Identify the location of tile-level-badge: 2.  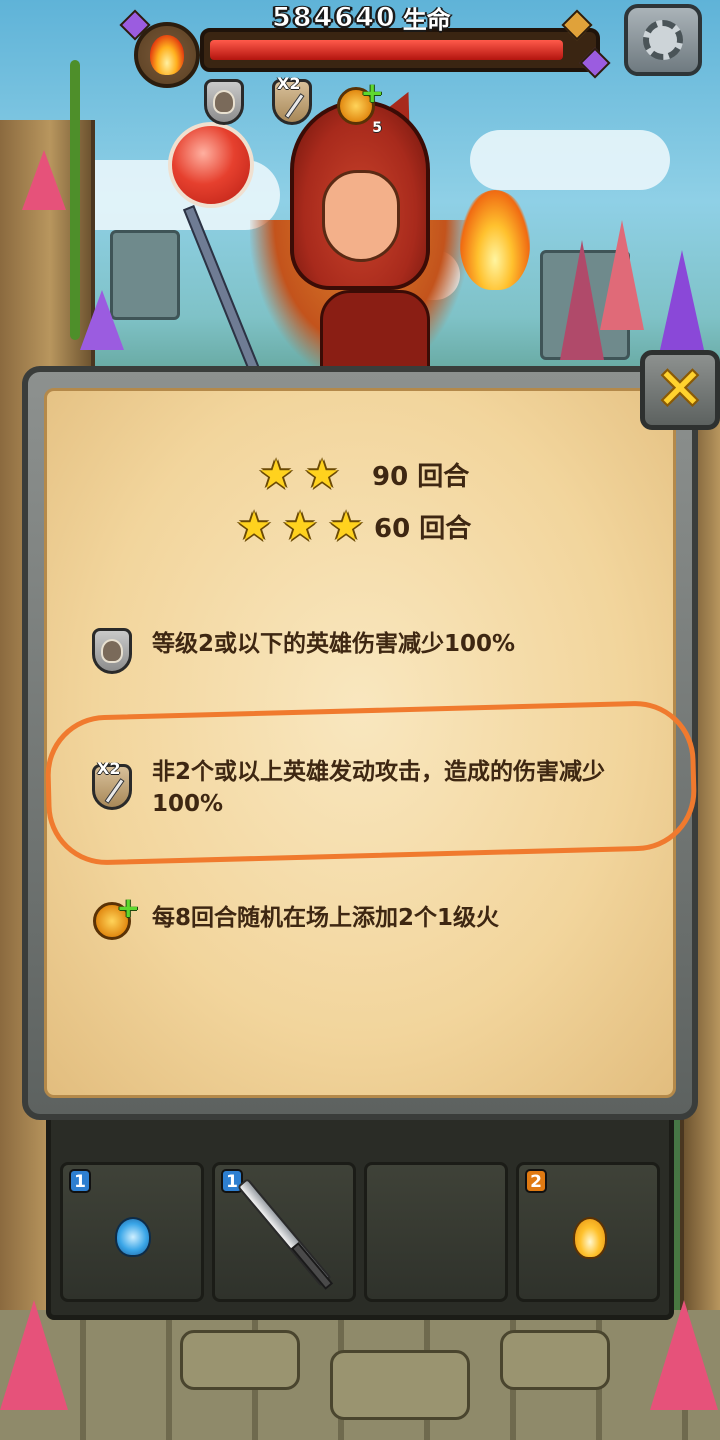
(536, 1181).